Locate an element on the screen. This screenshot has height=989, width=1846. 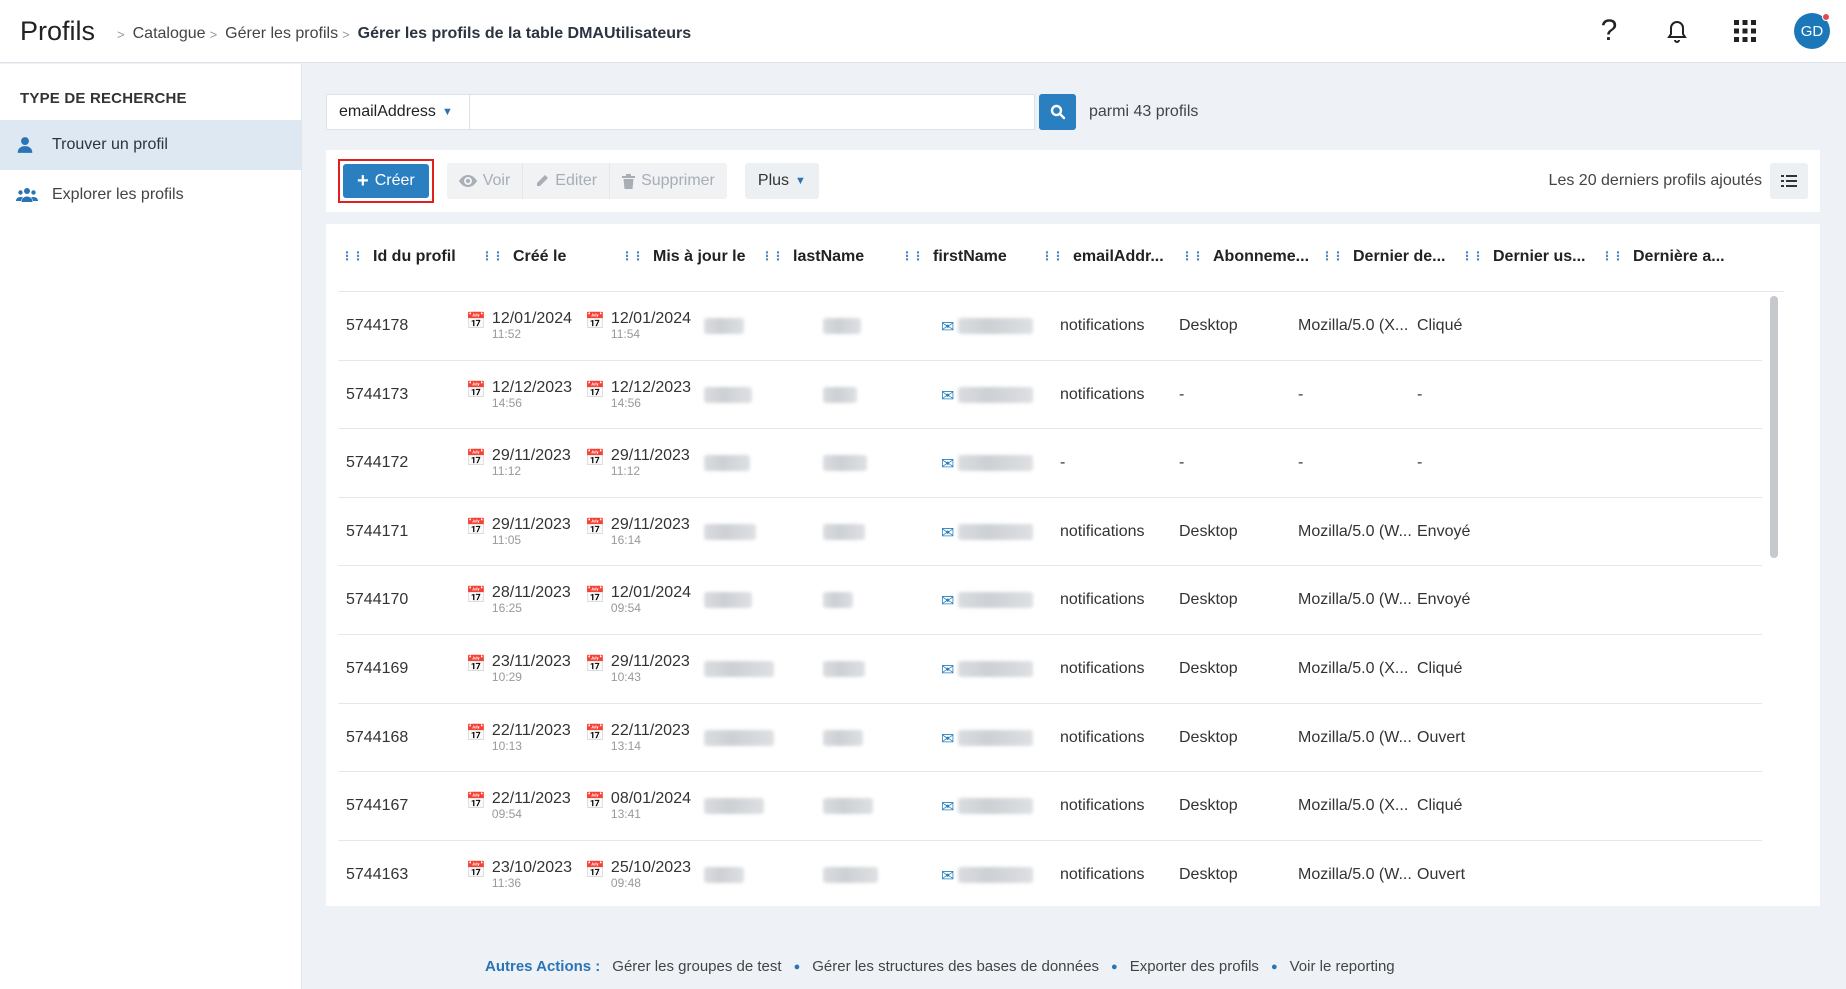
view-button: Voir is located at coordinates (485, 181).